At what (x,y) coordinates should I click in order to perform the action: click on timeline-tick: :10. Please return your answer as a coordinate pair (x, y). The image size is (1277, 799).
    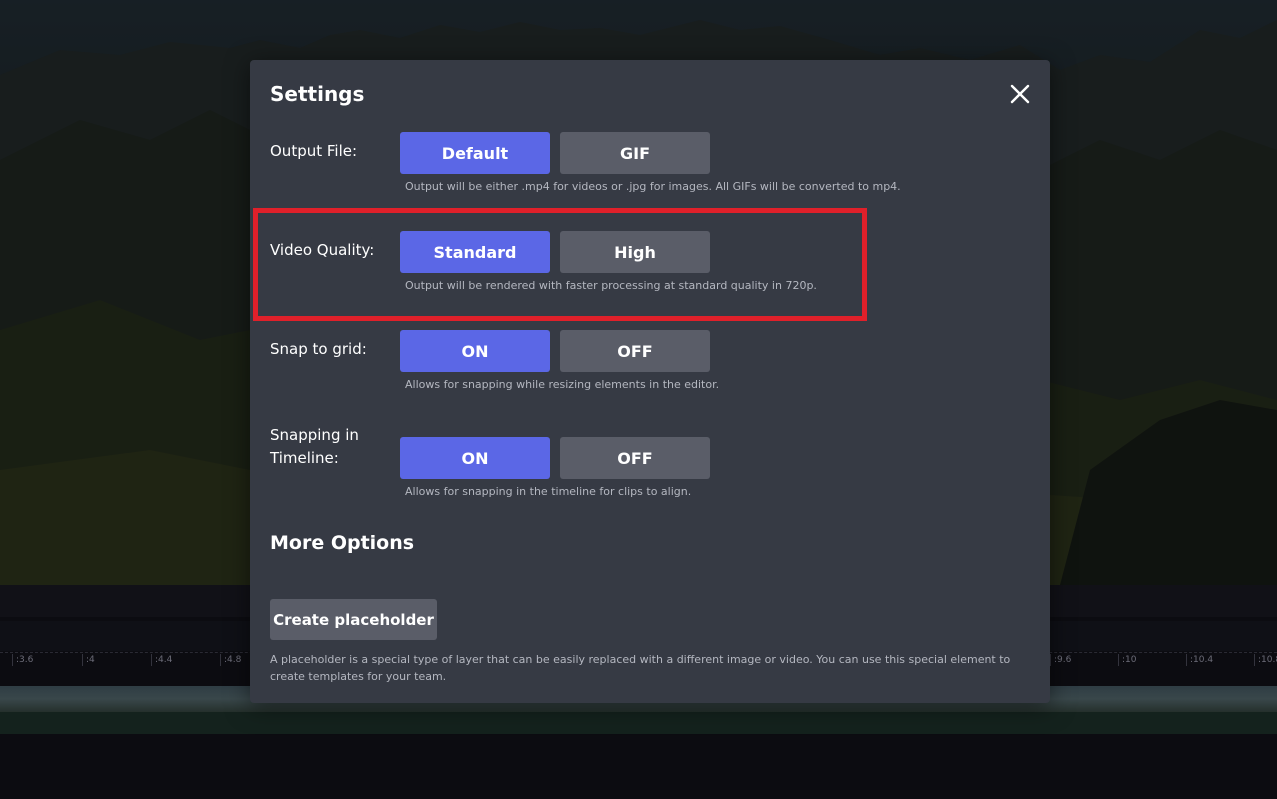
    Looking at the image, I should click on (1127, 660).